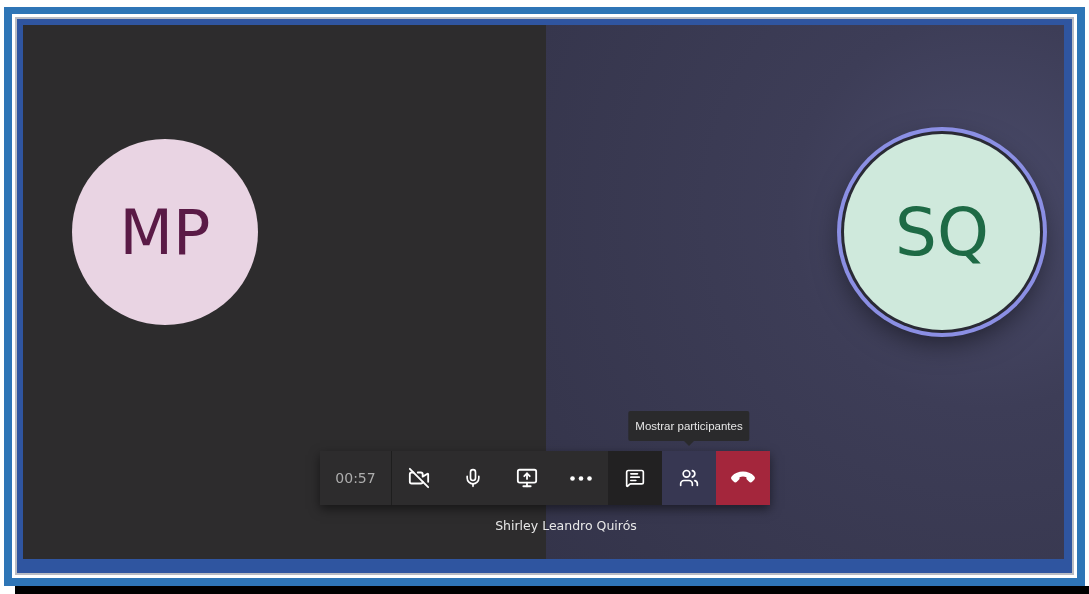 The image size is (1089, 594). I want to click on microphone-icon, so click(473, 478).